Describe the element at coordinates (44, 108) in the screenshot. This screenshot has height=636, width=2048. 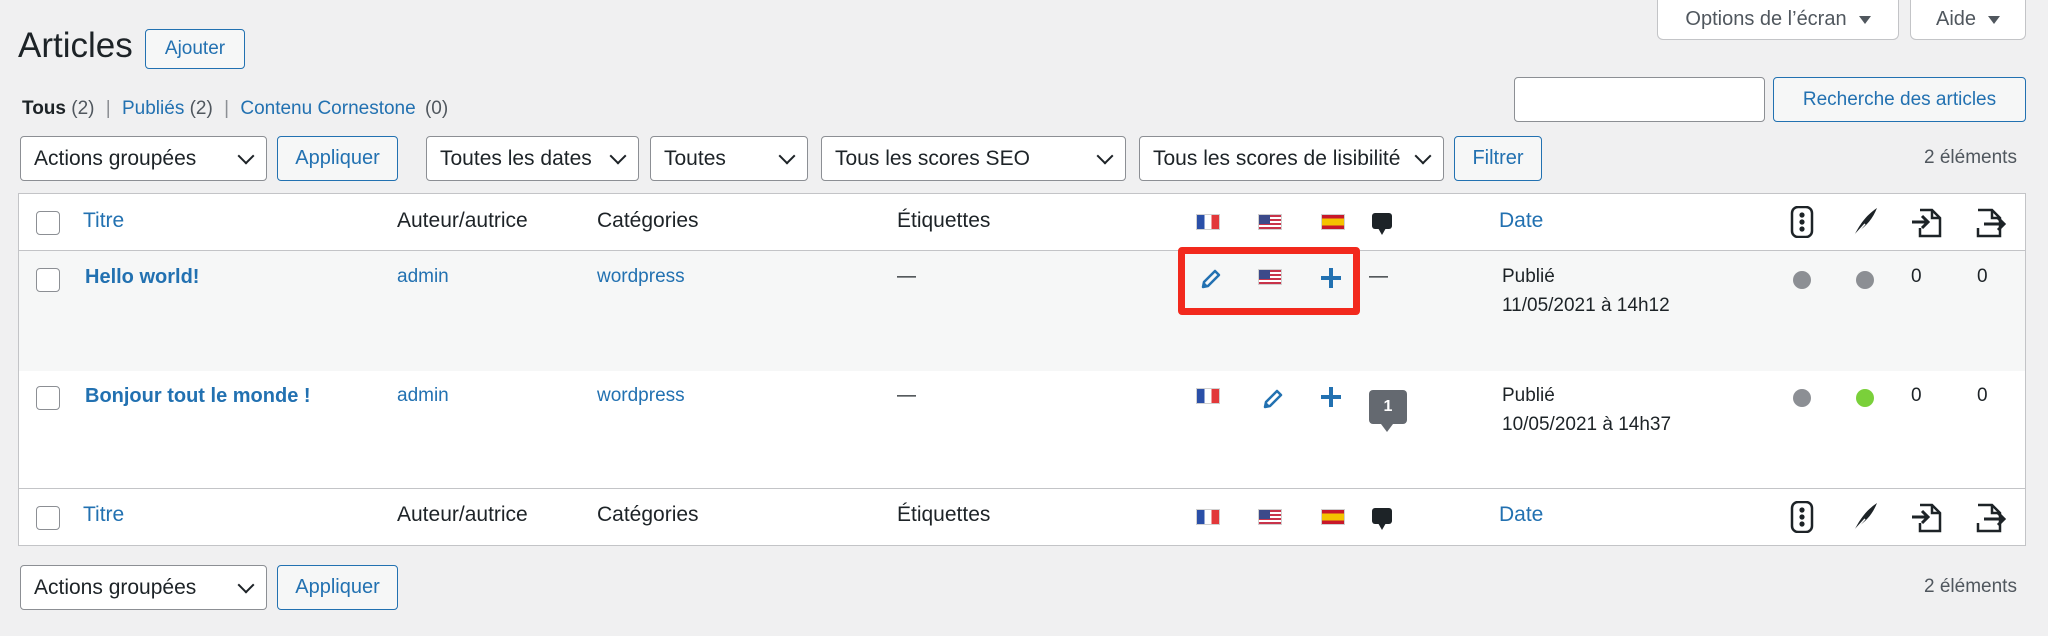
I see `view-all: Tous` at that location.